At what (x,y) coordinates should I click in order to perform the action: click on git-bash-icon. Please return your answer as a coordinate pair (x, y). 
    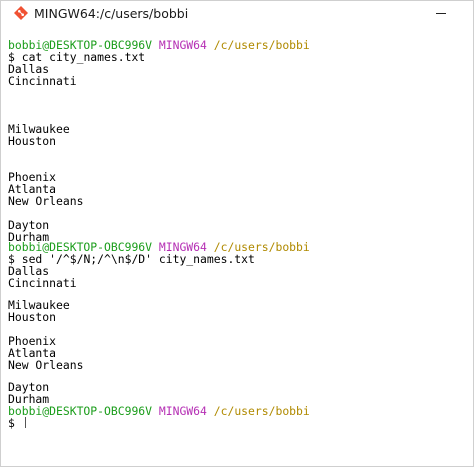
    Looking at the image, I should click on (21, 13).